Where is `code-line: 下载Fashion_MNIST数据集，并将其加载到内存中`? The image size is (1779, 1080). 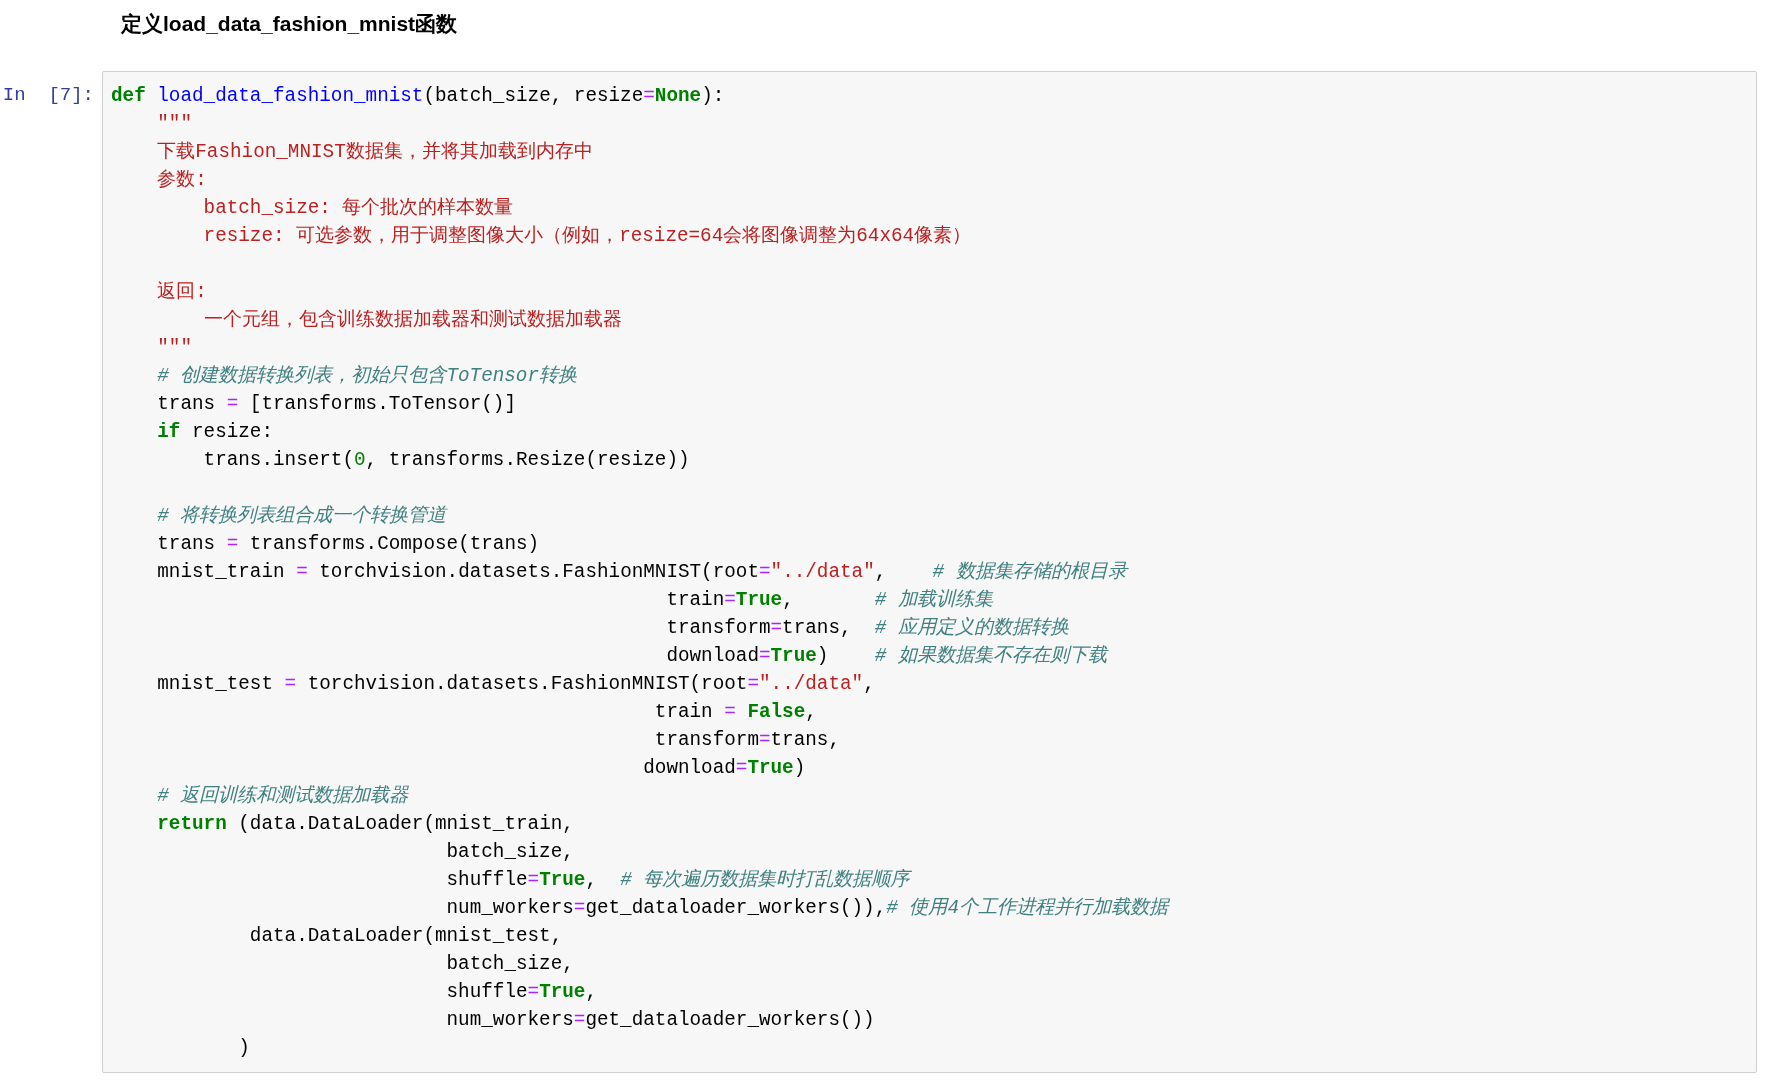 code-line: 下载Fashion_MNIST数据集，并将其加载到内存中 is located at coordinates (374, 152).